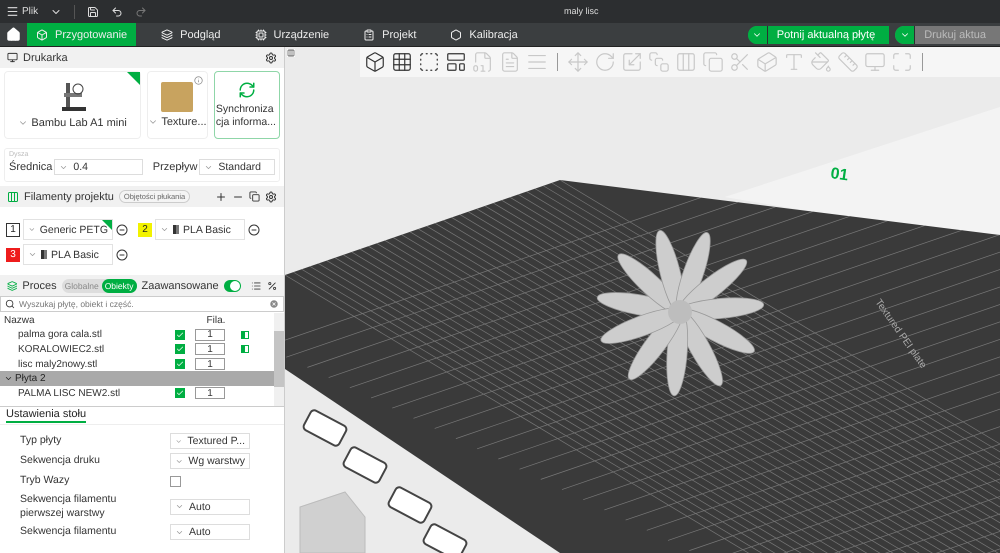 The image size is (1000, 553). I want to click on section-title: Drukarka, so click(46, 58).